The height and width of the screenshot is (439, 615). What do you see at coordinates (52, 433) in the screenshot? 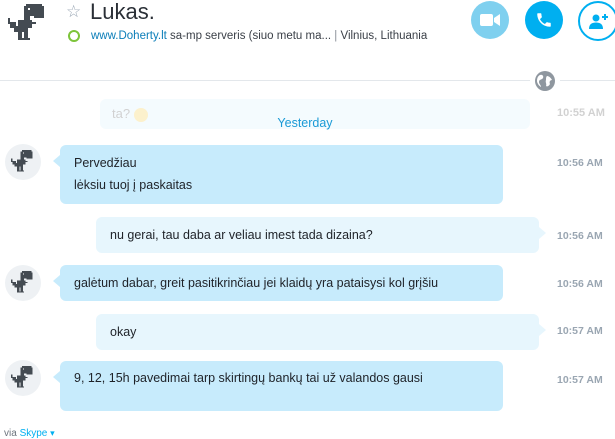
I see `chevron-down-icon: ▾` at bounding box center [52, 433].